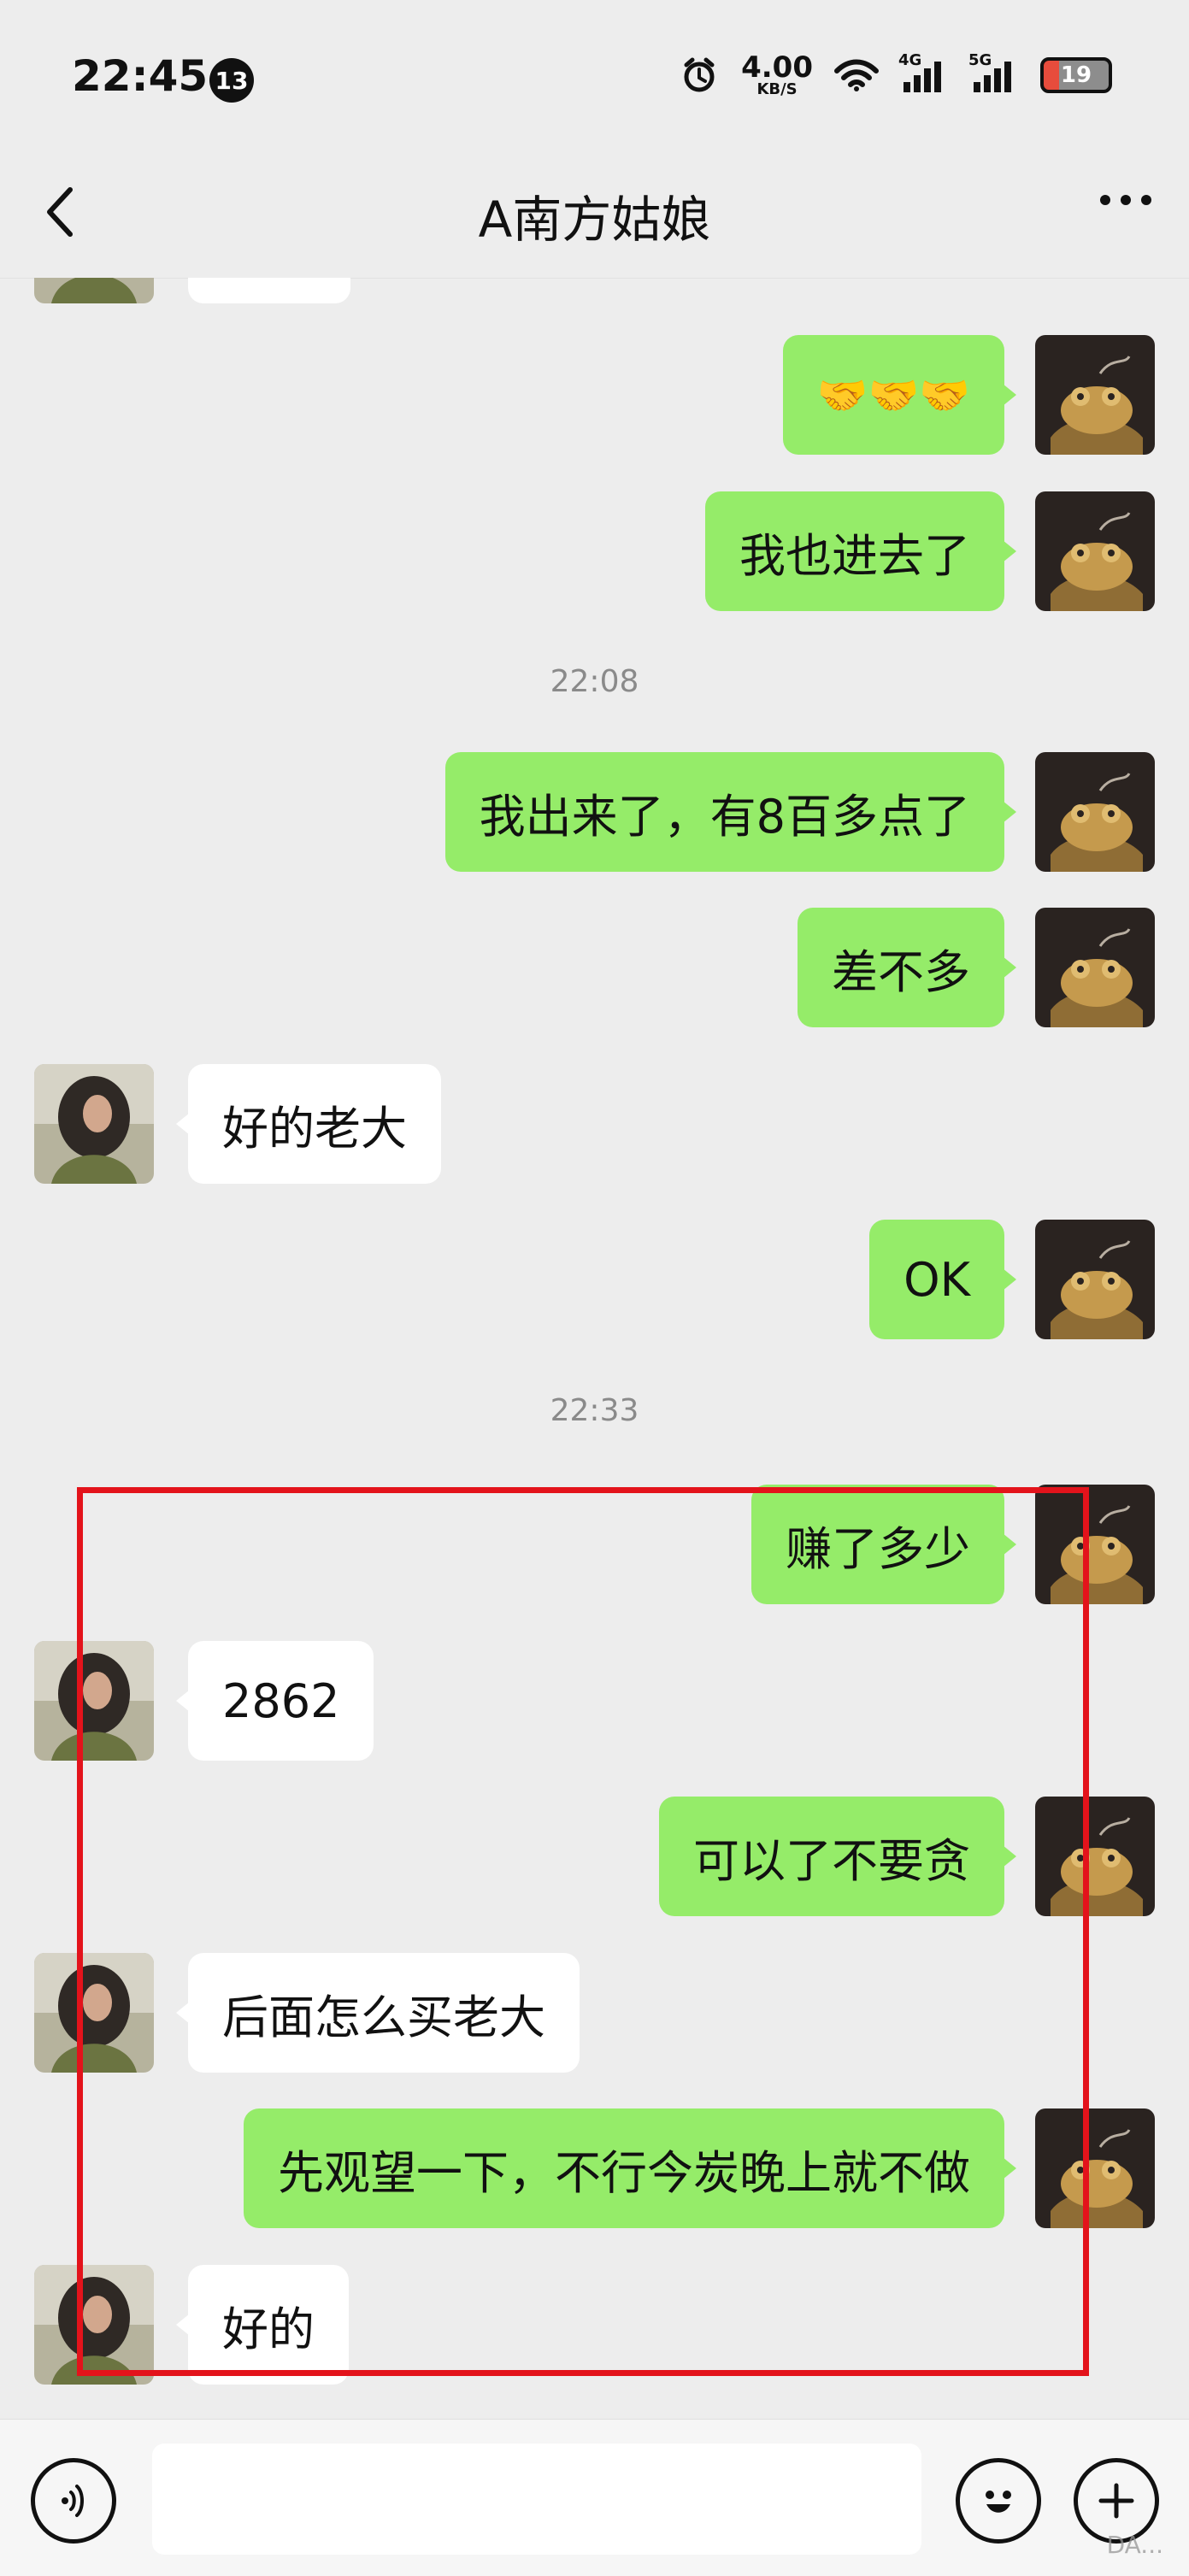  Describe the element at coordinates (699, 74) in the screenshot. I see `alarm-clock-icon` at that location.